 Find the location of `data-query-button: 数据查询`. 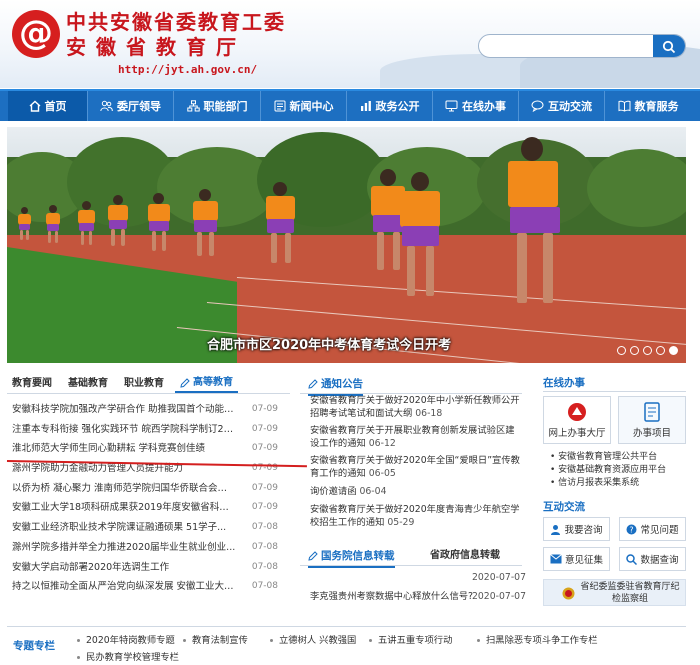

data-query-button: 数据查询 is located at coordinates (652, 559).